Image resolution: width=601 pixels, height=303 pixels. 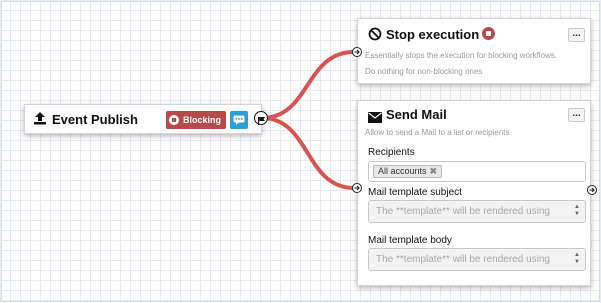 I want to click on body-label: Mail template body, so click(x=410, y=240).